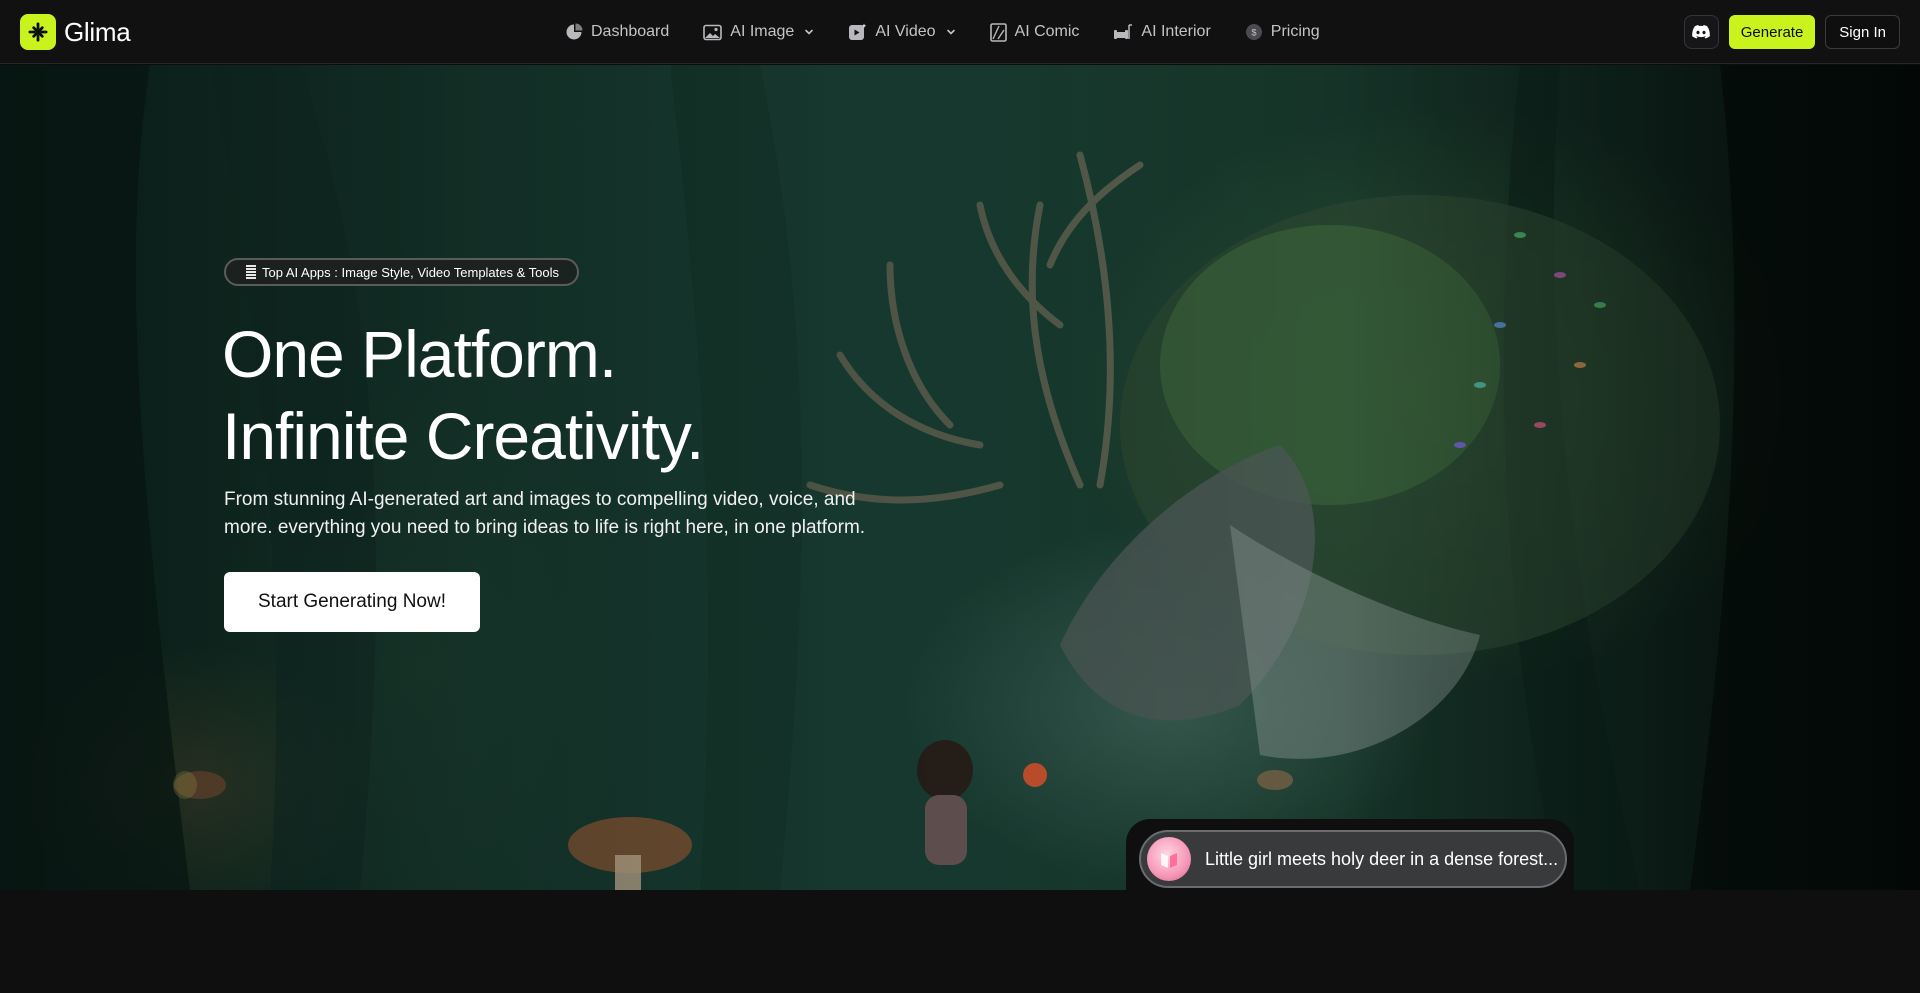  I want to click on brand-name: Glima, so click(97, 31).